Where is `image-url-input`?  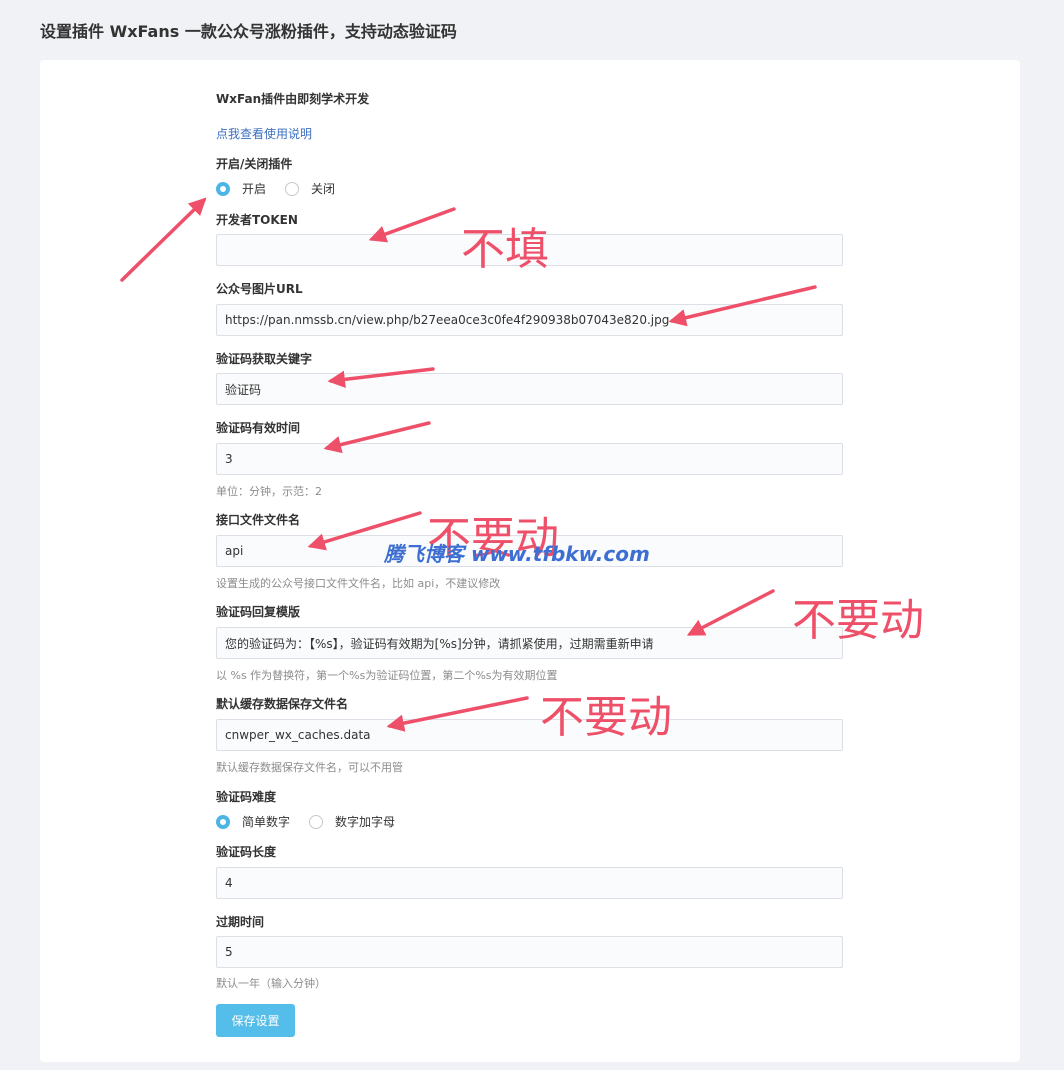 image-url-input is located at coordinates (529, 320).